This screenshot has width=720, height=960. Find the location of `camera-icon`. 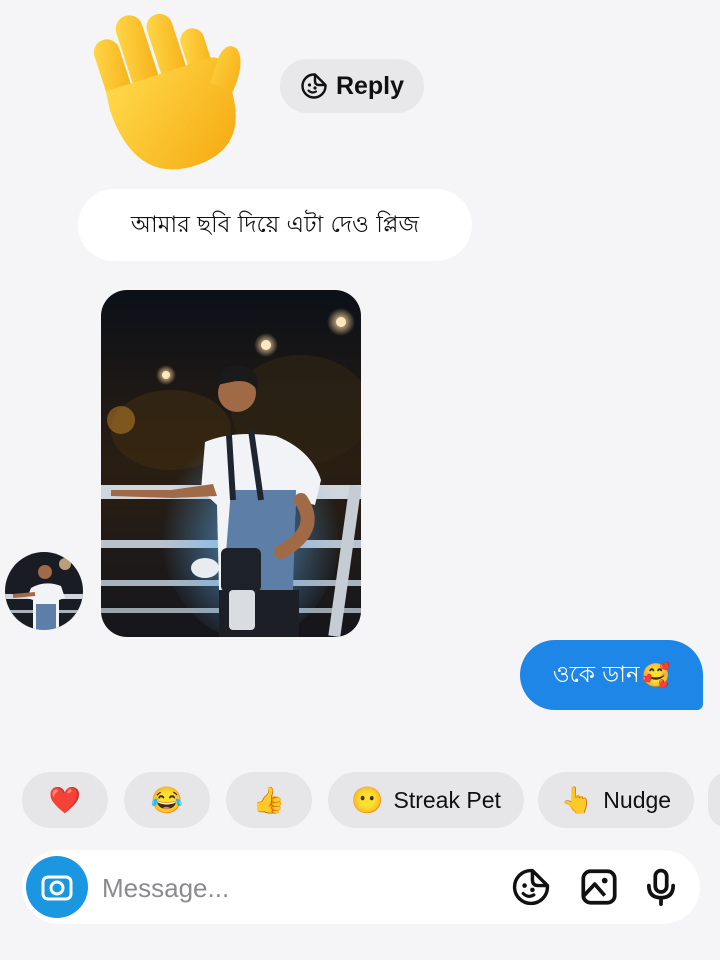

camera-icon is located at coordinates (57, 888).